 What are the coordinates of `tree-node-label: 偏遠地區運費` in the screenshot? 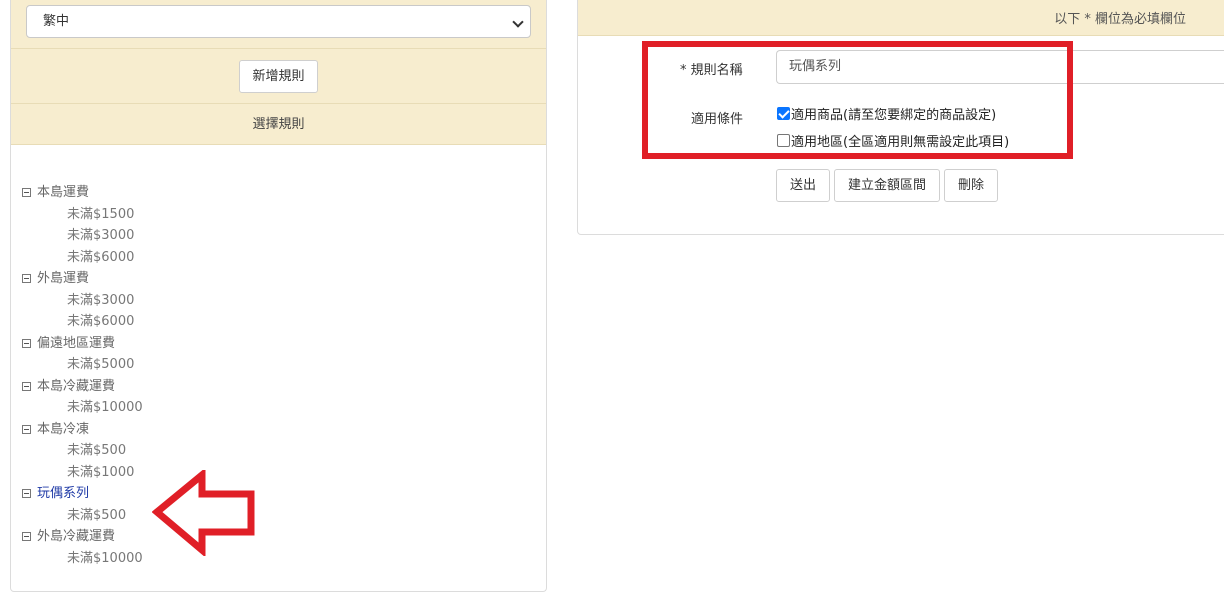 It's located at (76, 343).